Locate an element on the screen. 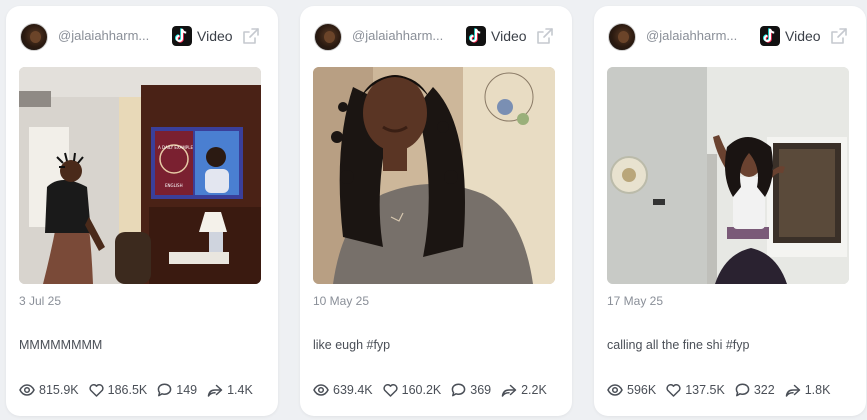 Image resolution: width=867 pixels, height=420 pixels. shares-stat: 1.4K is located at coordinates (230, 390).